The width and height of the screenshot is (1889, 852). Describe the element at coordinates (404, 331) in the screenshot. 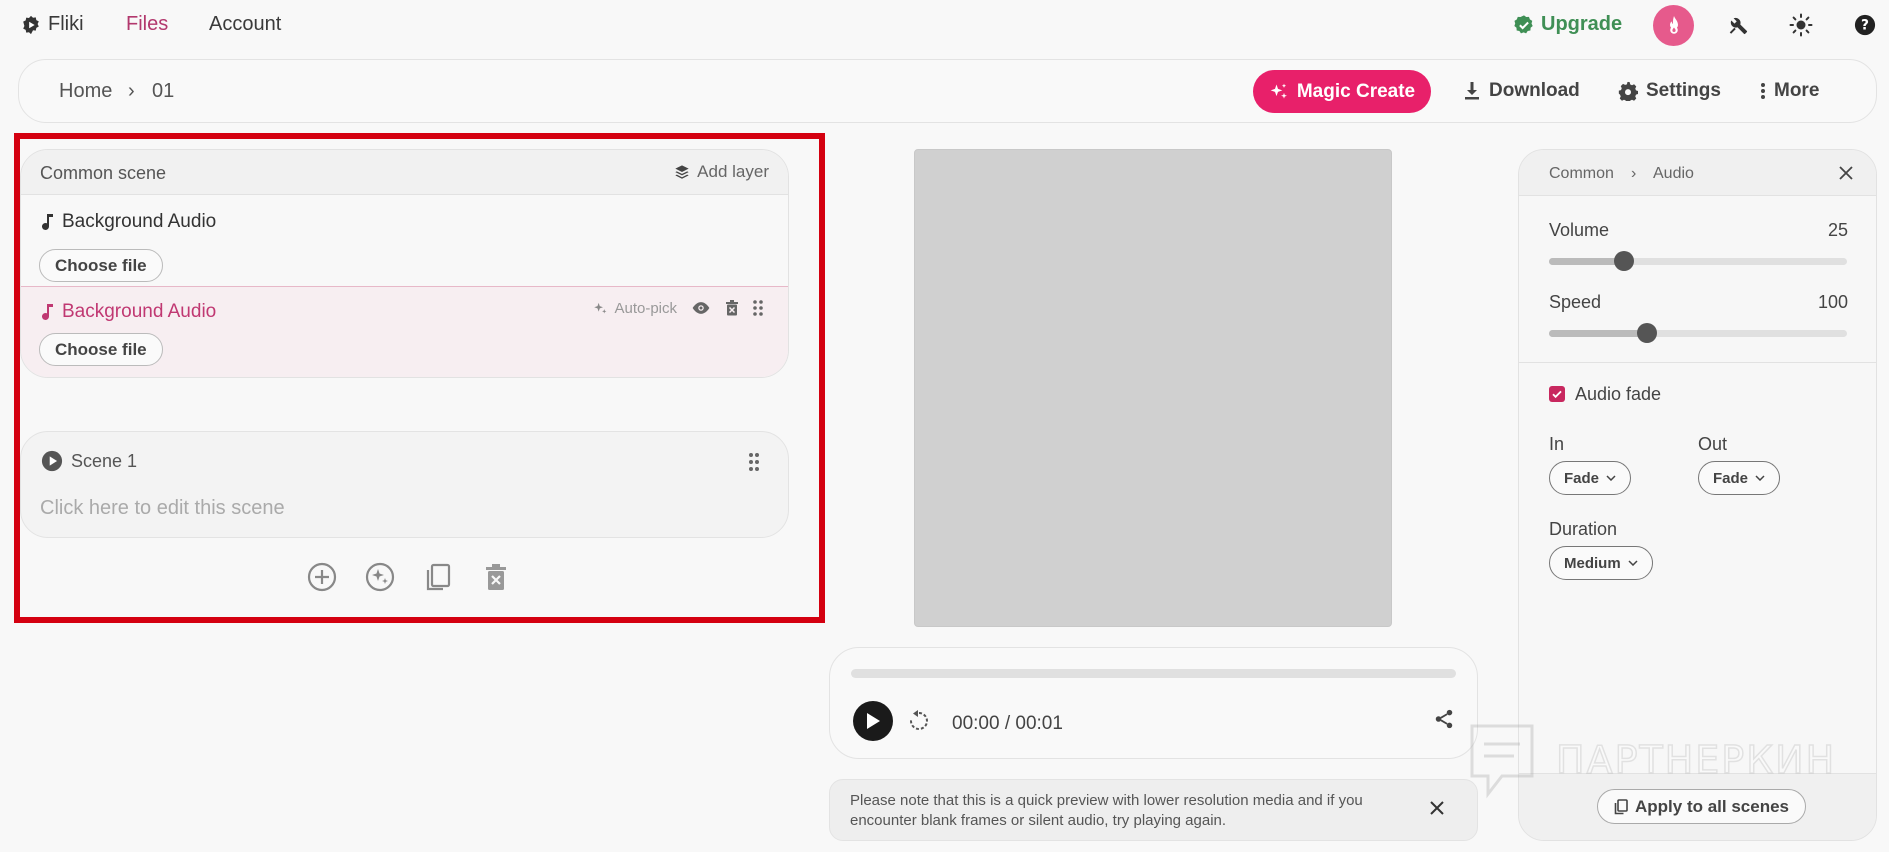

I see `audio-layer-row-selected: Background Audio Auto-pick Choose file` at that location.